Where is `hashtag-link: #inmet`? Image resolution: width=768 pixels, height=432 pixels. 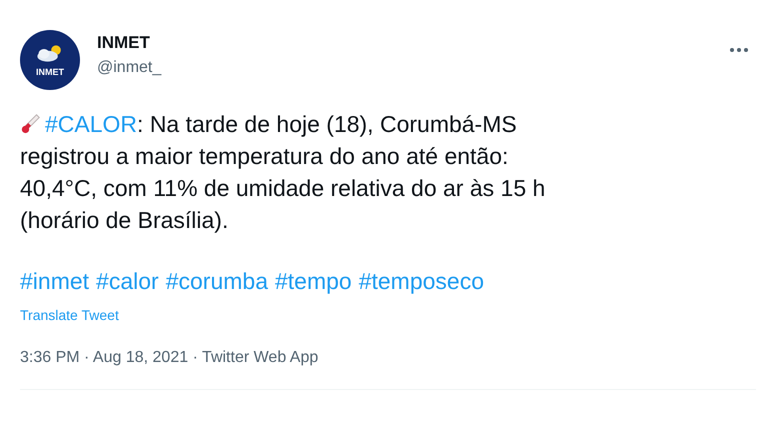
hashtag-link: #inmet is located at coordinates (55, 281).